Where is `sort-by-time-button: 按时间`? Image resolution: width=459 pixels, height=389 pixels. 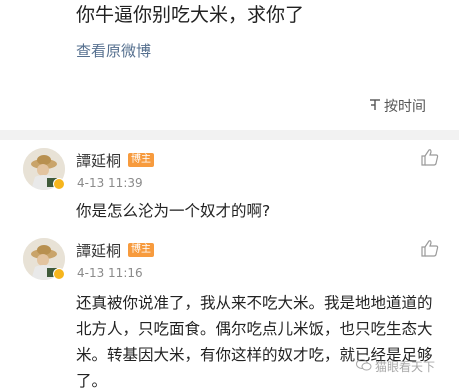
sort-by-time-button: 按时间 is located at coordinates (397, 106).